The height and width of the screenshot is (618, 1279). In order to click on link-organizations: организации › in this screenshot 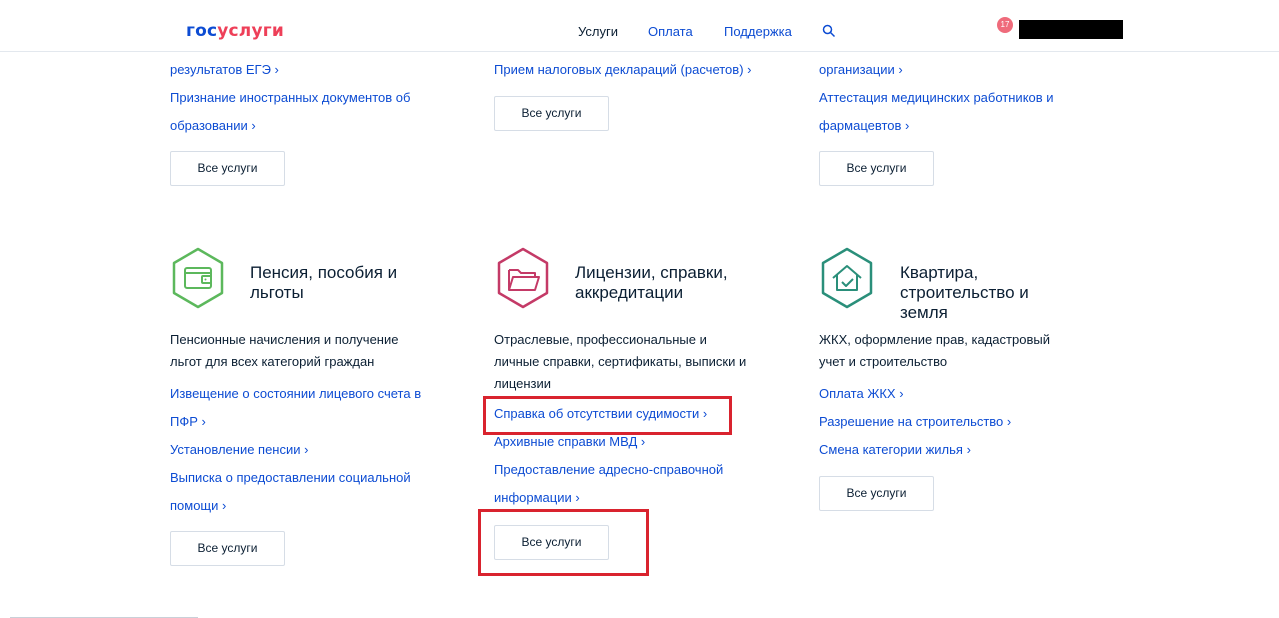, I will do `click(949, 70)`.